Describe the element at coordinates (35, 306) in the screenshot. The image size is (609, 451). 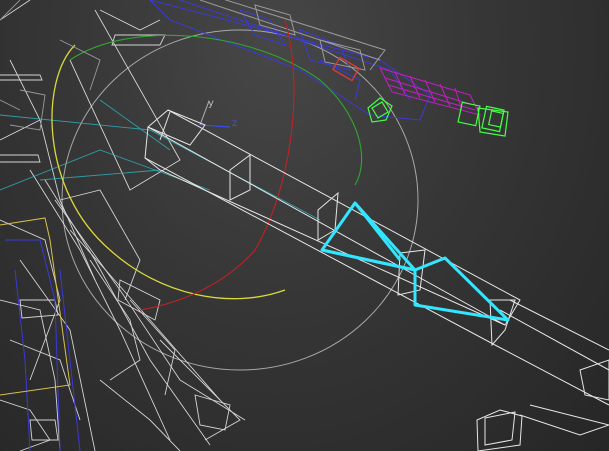
I see `helper-left-gold` at that location.